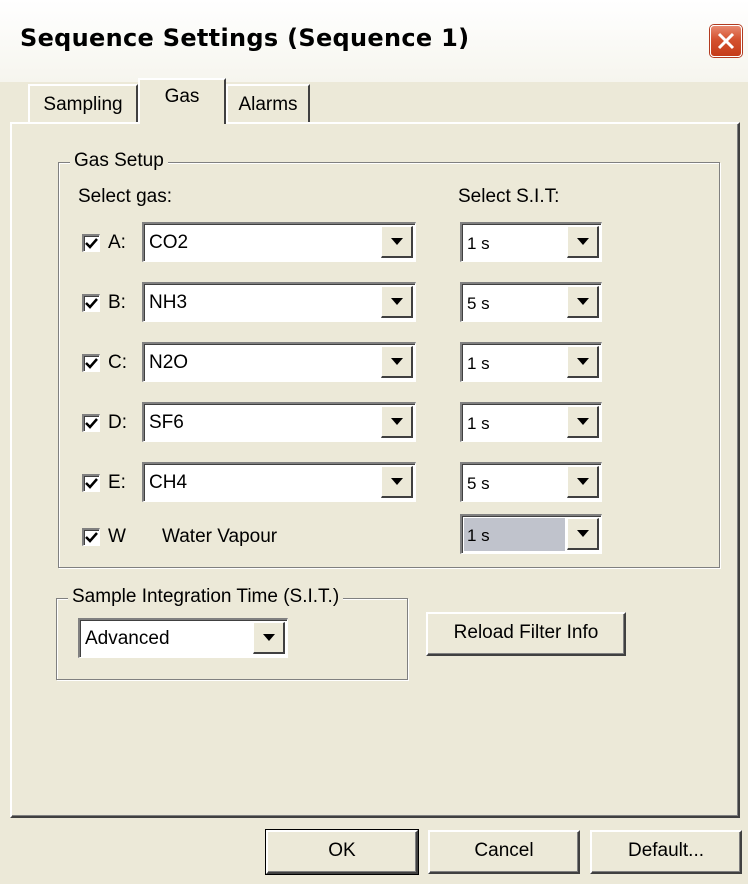  Describe the element at coordinates (478, 423) in the screenshot. I see `sit-d-value: 1 s` at that location.